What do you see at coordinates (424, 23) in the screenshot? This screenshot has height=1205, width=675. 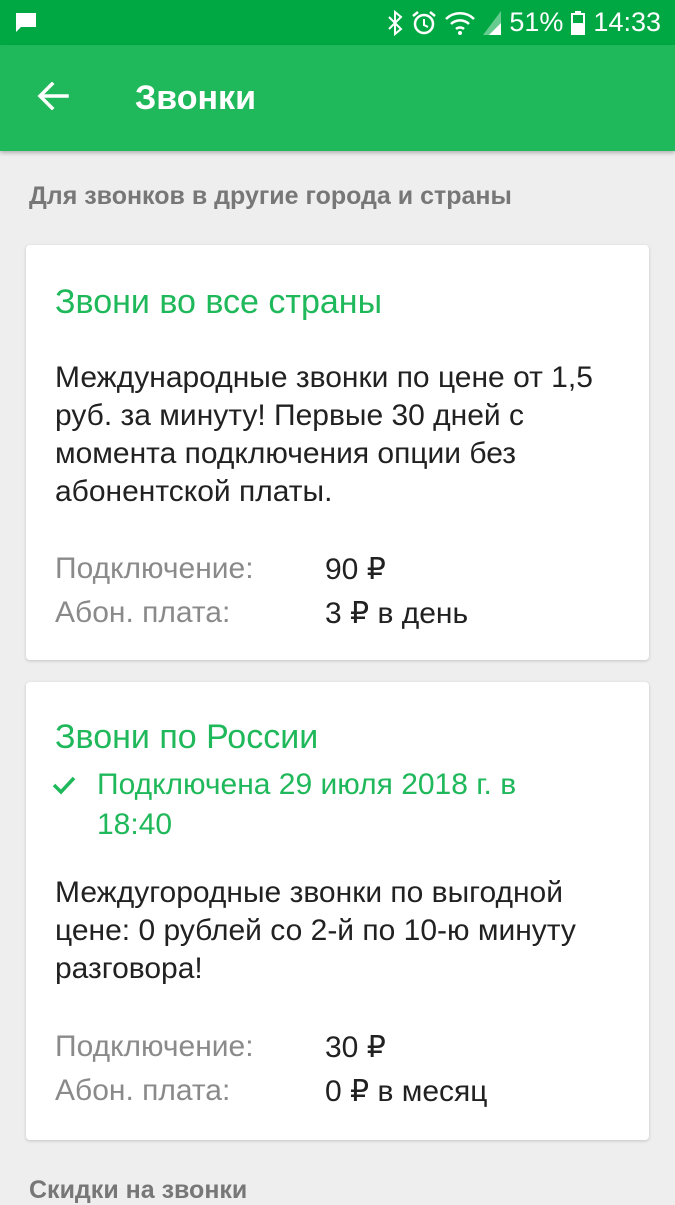 I see `alarm-icon` at bounding box center [424, 23].